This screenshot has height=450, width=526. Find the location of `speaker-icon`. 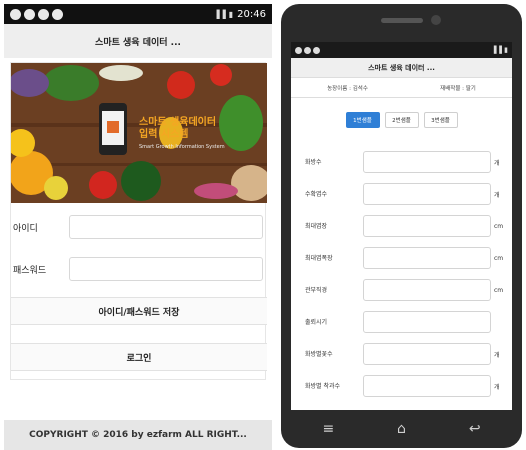

speaker-icon is located at coordinates (402, 20).